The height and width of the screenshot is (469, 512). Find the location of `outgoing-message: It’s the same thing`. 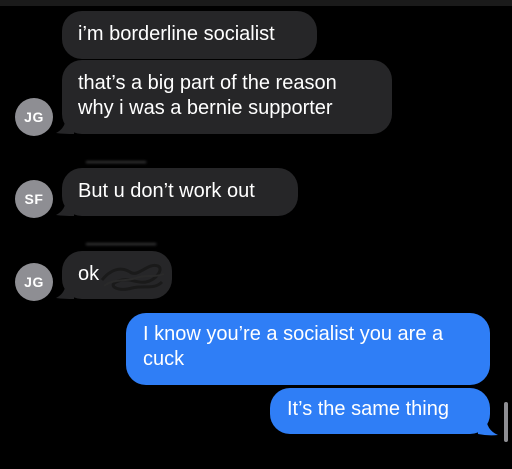

outgoing-message: It’s the same thing is located at coordinates (380, 411).